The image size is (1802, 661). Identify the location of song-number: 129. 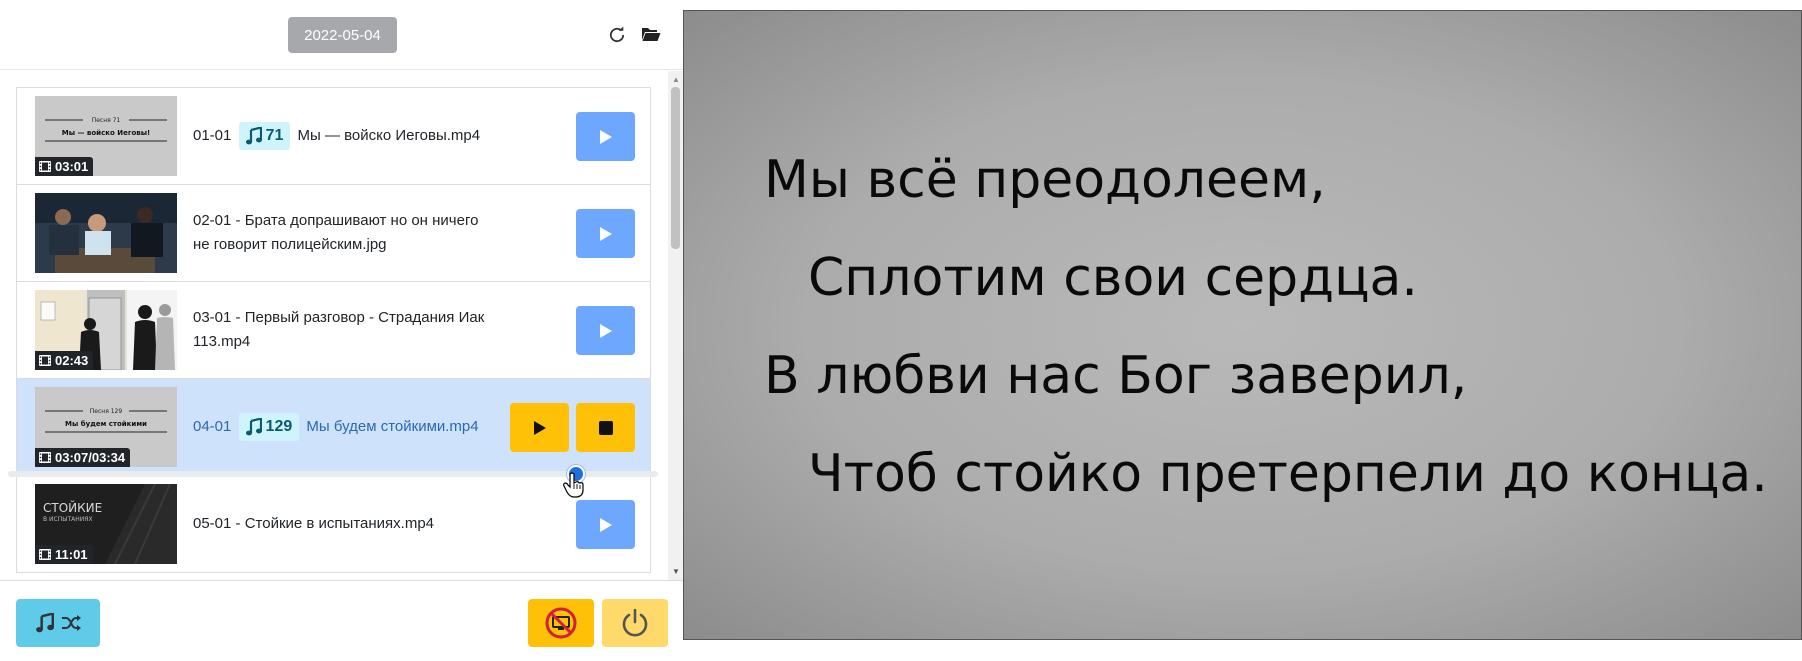
(279, 426).